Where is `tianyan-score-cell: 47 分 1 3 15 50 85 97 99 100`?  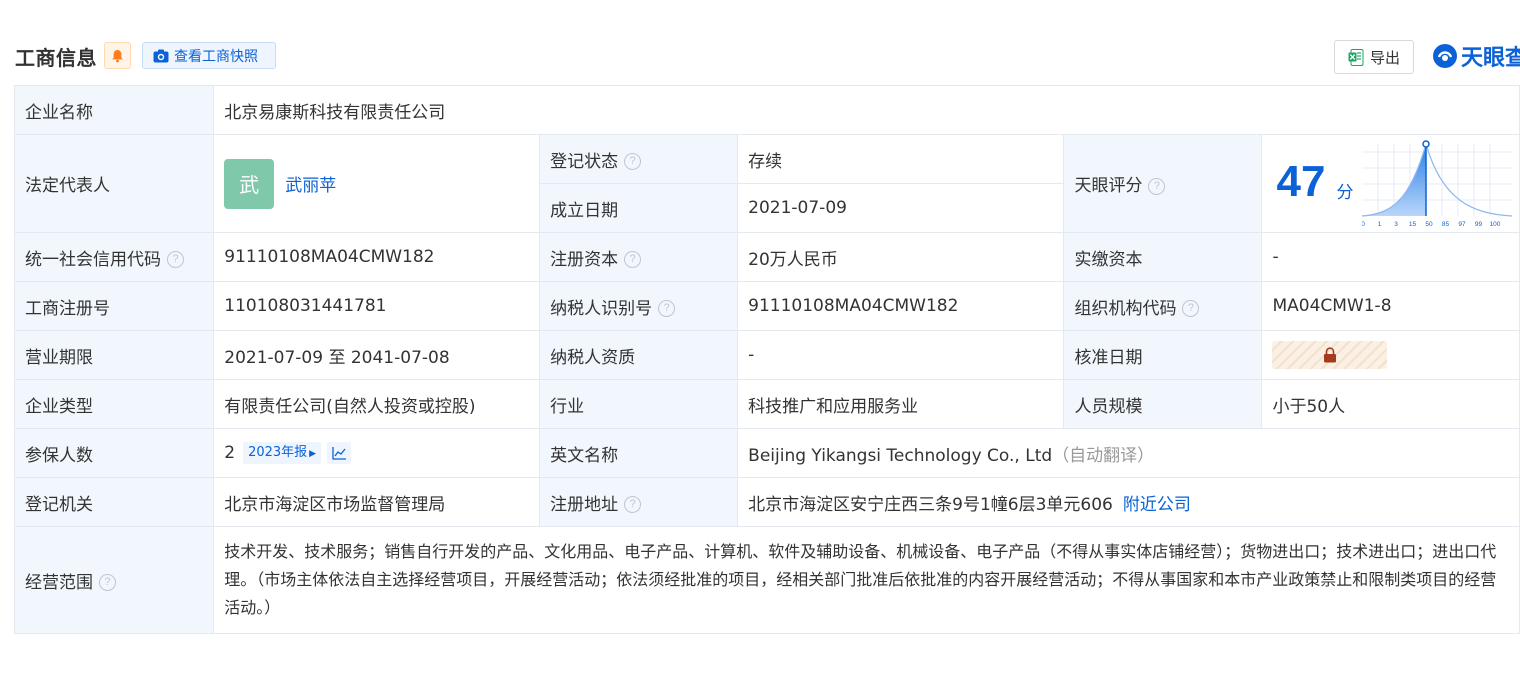
tianyan-score-cell: 47 分 1 3 15 50 85 97 99 100 is located at coordinates (1390, 183).